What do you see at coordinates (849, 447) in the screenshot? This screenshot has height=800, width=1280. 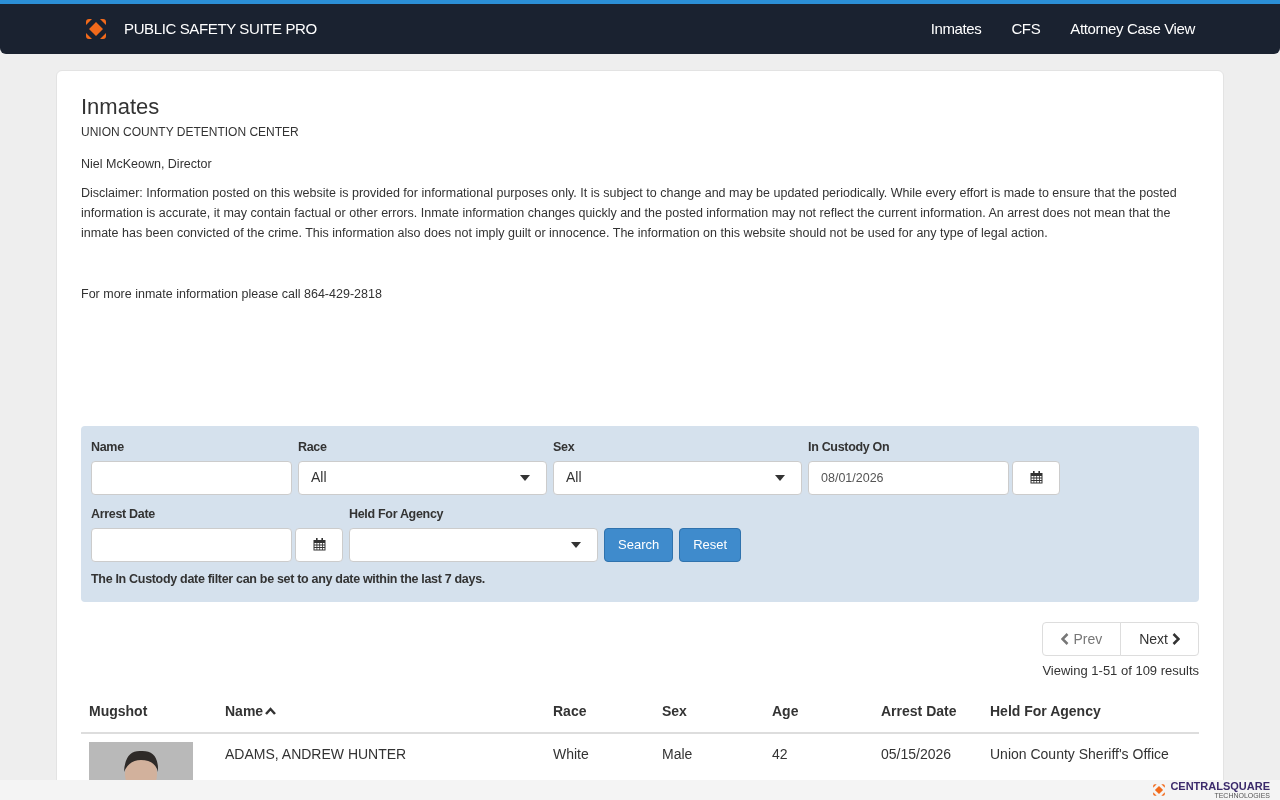 I see `field-label: In Custody On` at bounding box center [849, 447].